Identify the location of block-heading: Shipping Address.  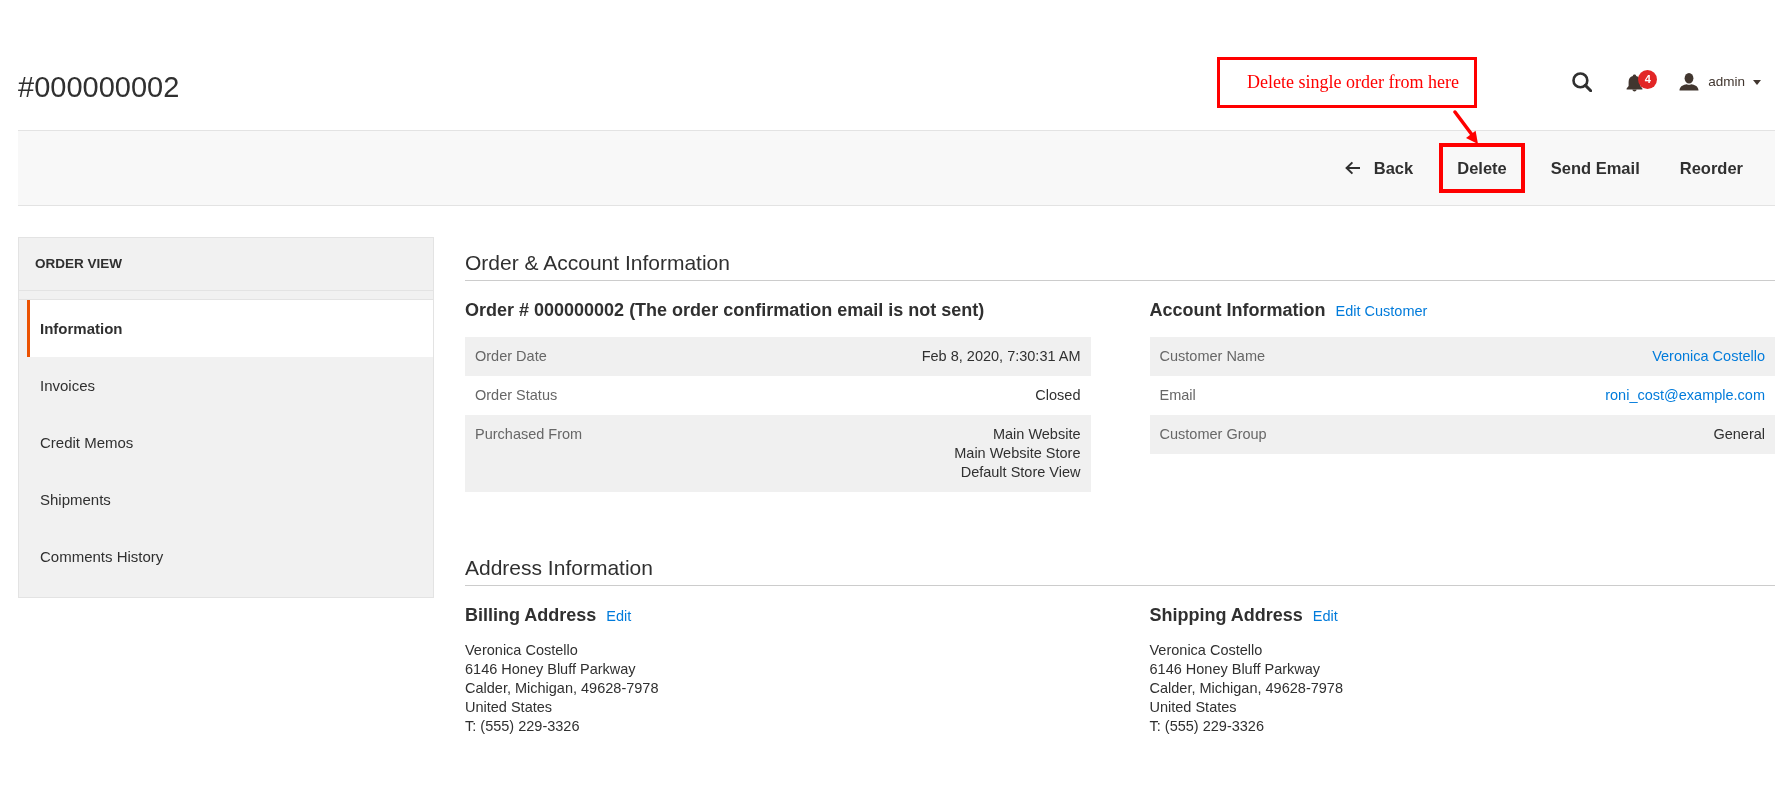
(1226, 615).